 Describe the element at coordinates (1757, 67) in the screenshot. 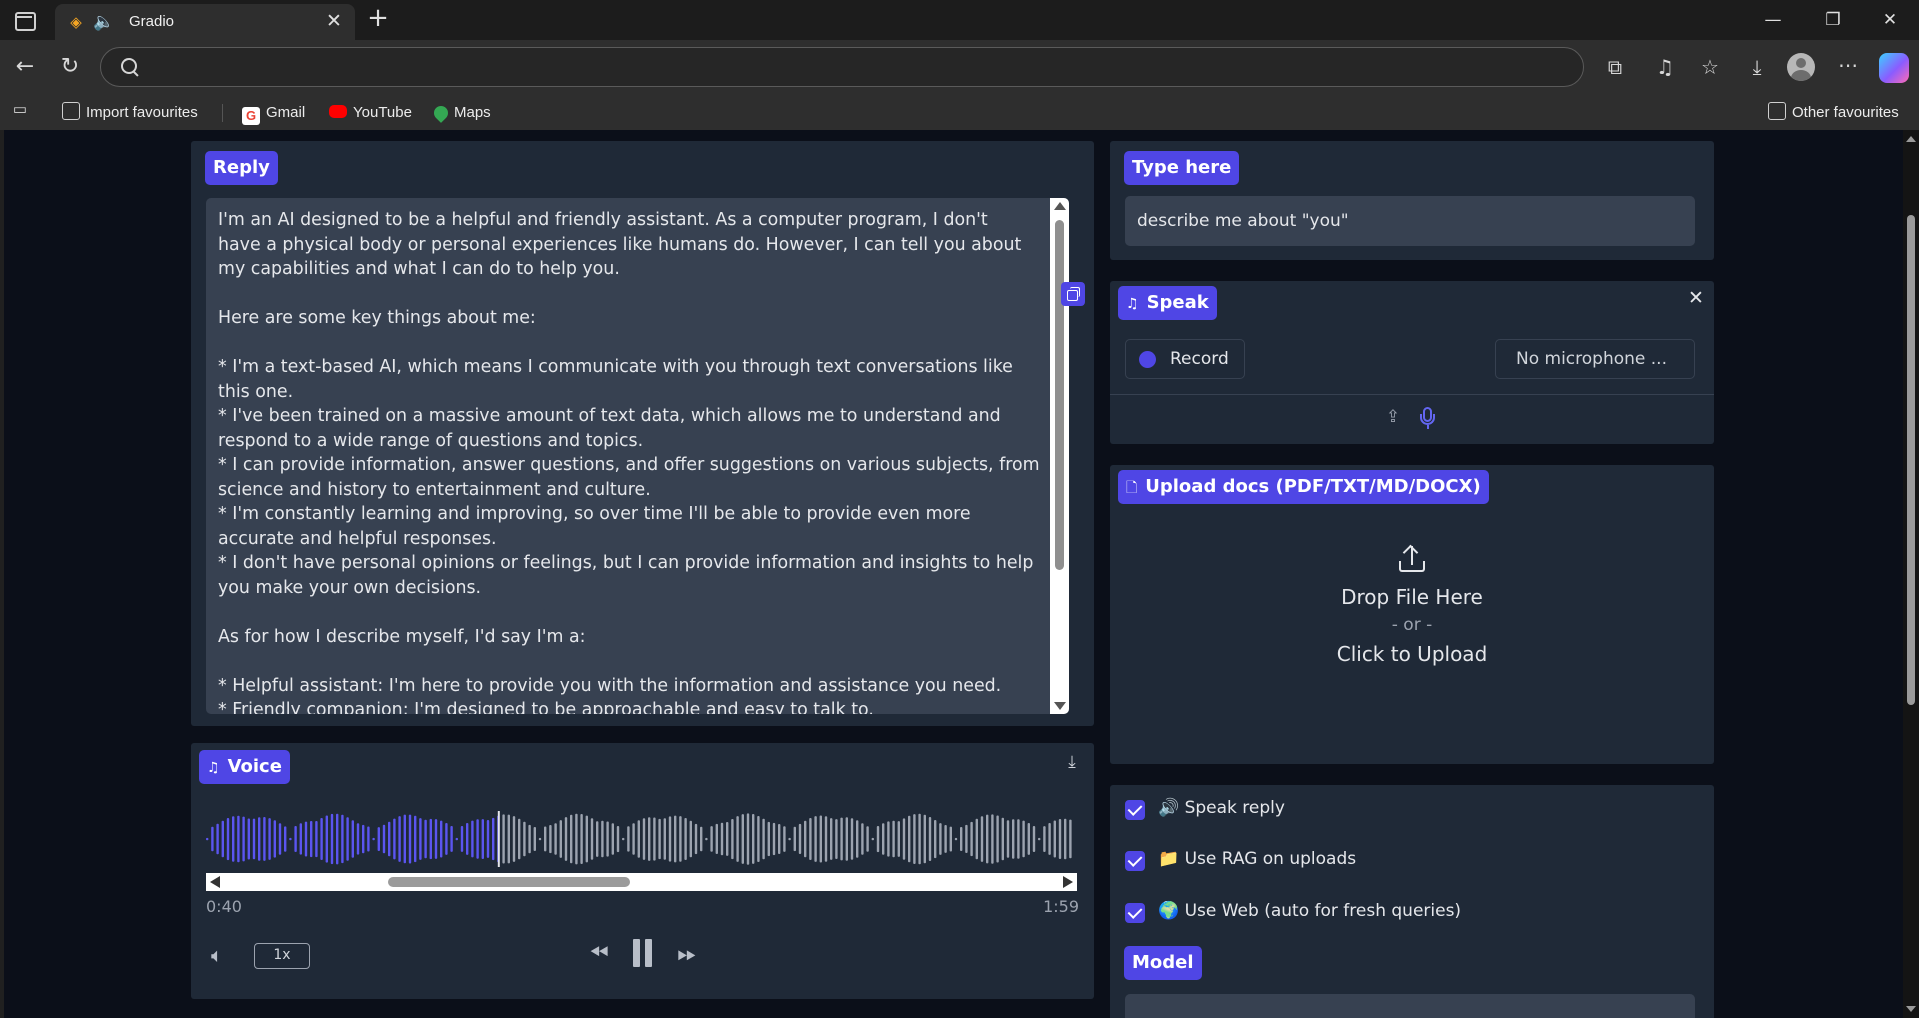

I see `downloads-icon: ⤓` at that location.